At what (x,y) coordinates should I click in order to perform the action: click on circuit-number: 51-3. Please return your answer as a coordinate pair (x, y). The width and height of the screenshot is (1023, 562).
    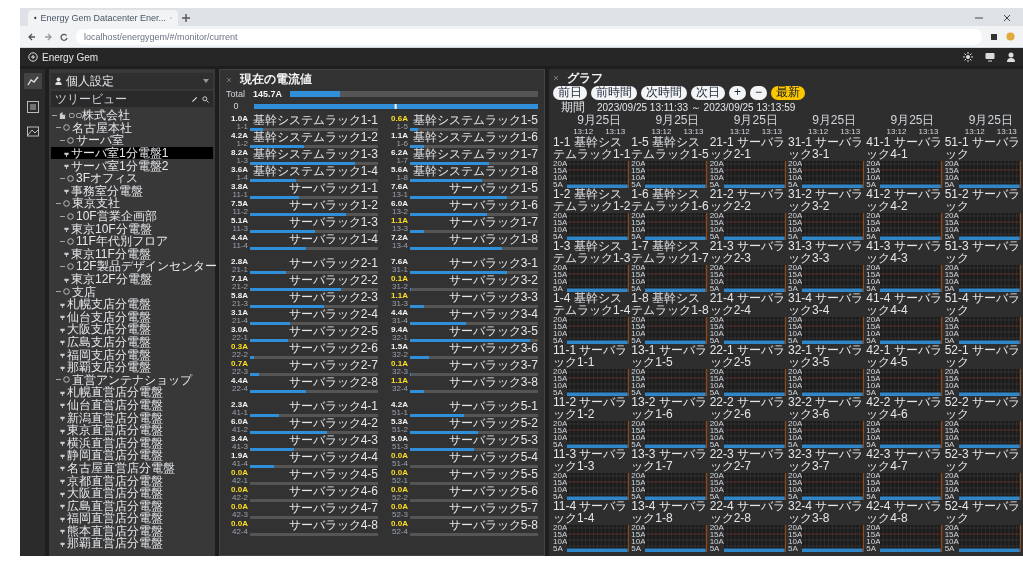
    Looking at the image, I should click on (400, 446).